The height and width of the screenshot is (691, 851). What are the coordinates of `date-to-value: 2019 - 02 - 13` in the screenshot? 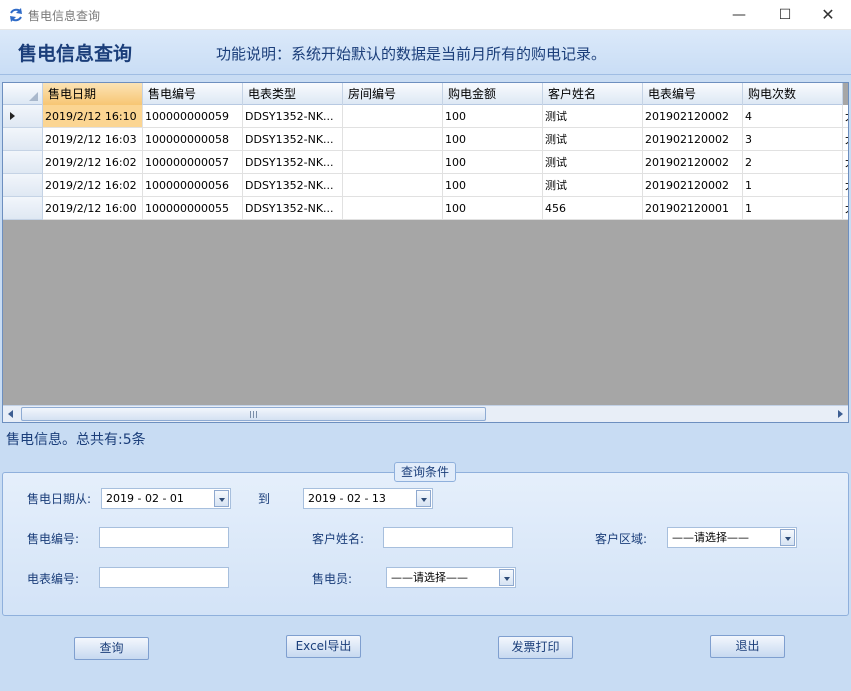 It's located at (347, 498).